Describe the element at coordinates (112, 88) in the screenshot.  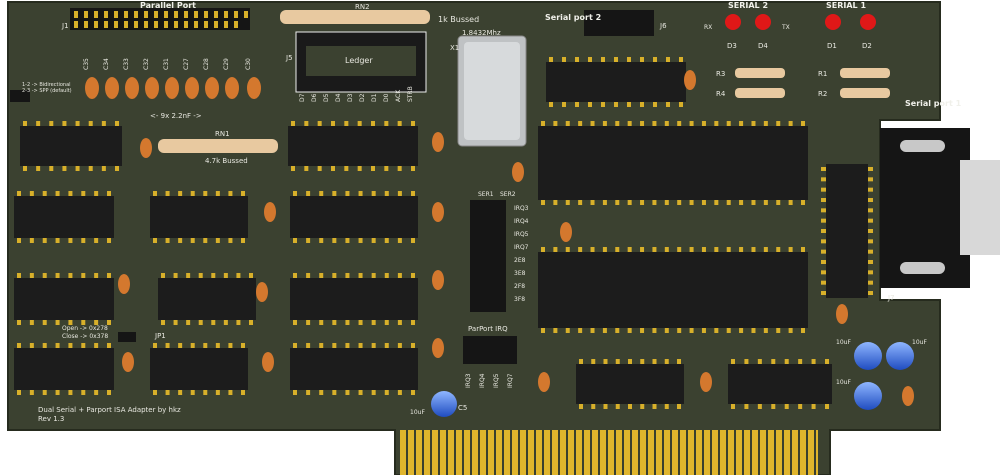
I see `cap-c34` at that location.